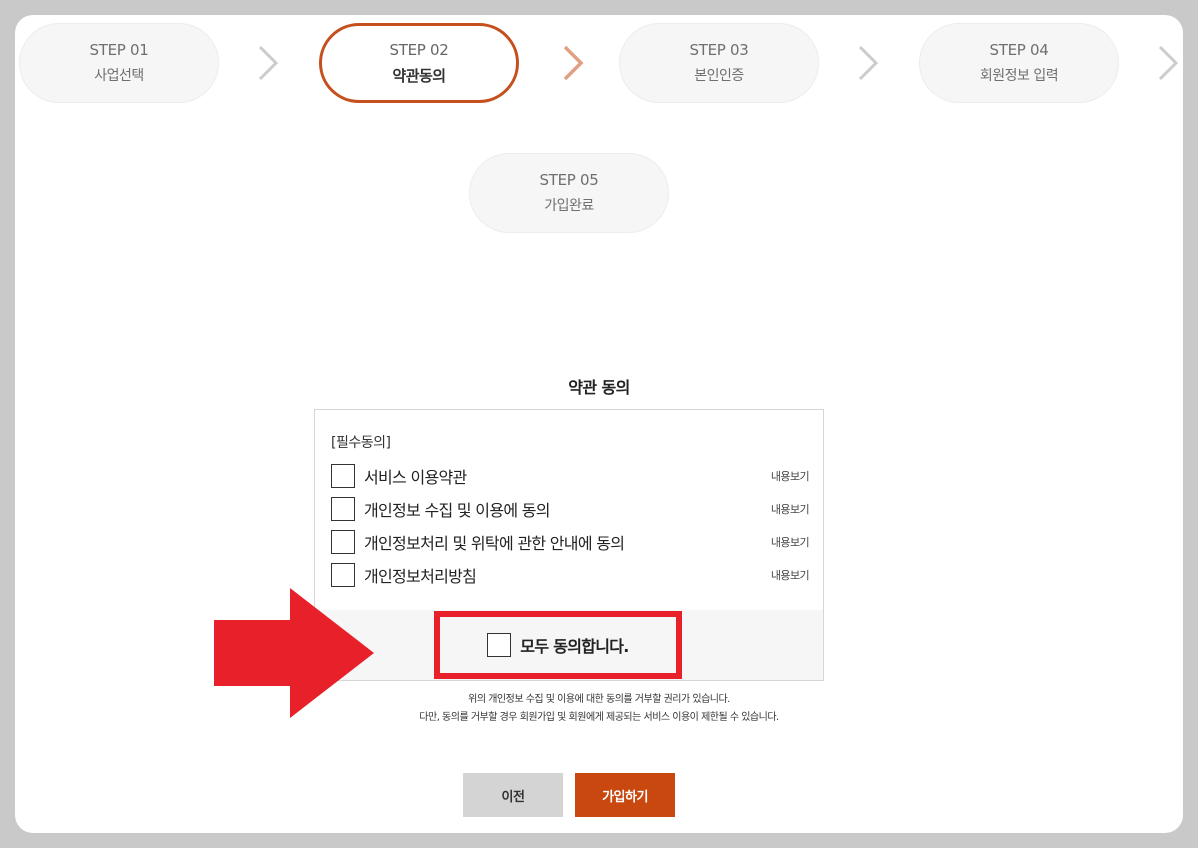 This screenshot has width=1198, height=848. Describe the element at coordinates (599, 387) in the screenshot. I see `terms-title: 약관 동의` at that location.